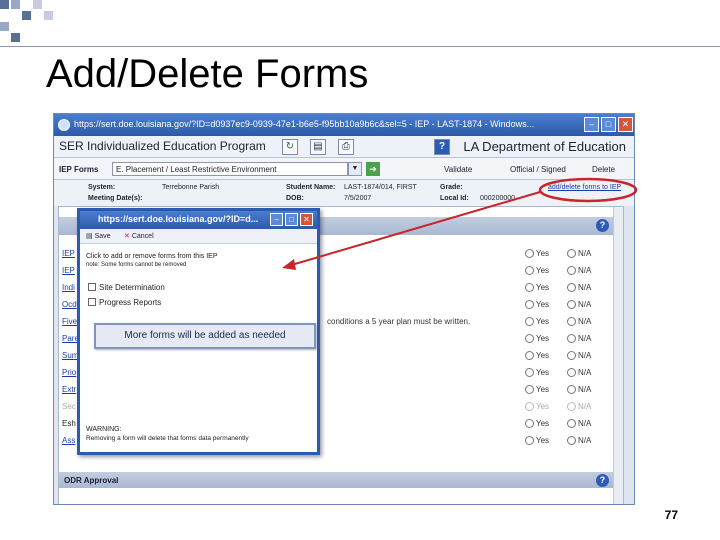 This screenshot has width=720, height=540. What do you see at coordinates (289, 264) in the screenshot?
I see `annotation-arrowhead` at bounding box center [289, 264].